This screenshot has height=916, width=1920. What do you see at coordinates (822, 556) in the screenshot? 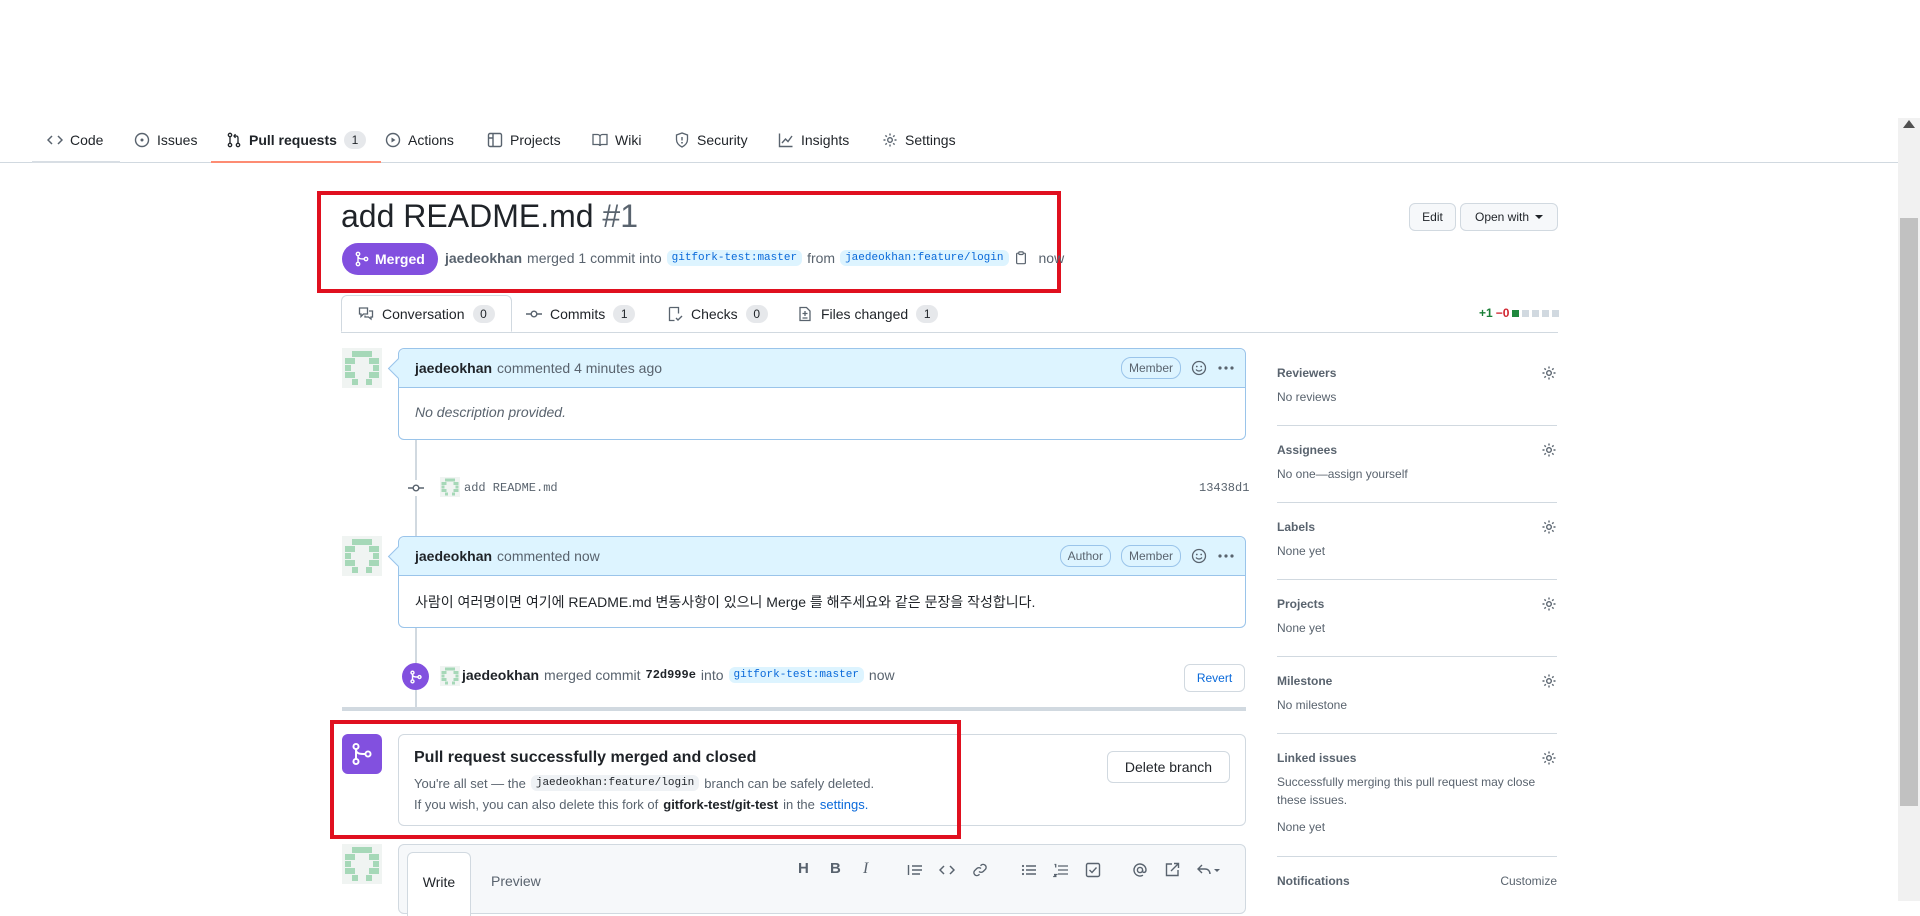
I see `comment-header: jaedeokhan commented now Author Member` at bounding box center [822, 556].